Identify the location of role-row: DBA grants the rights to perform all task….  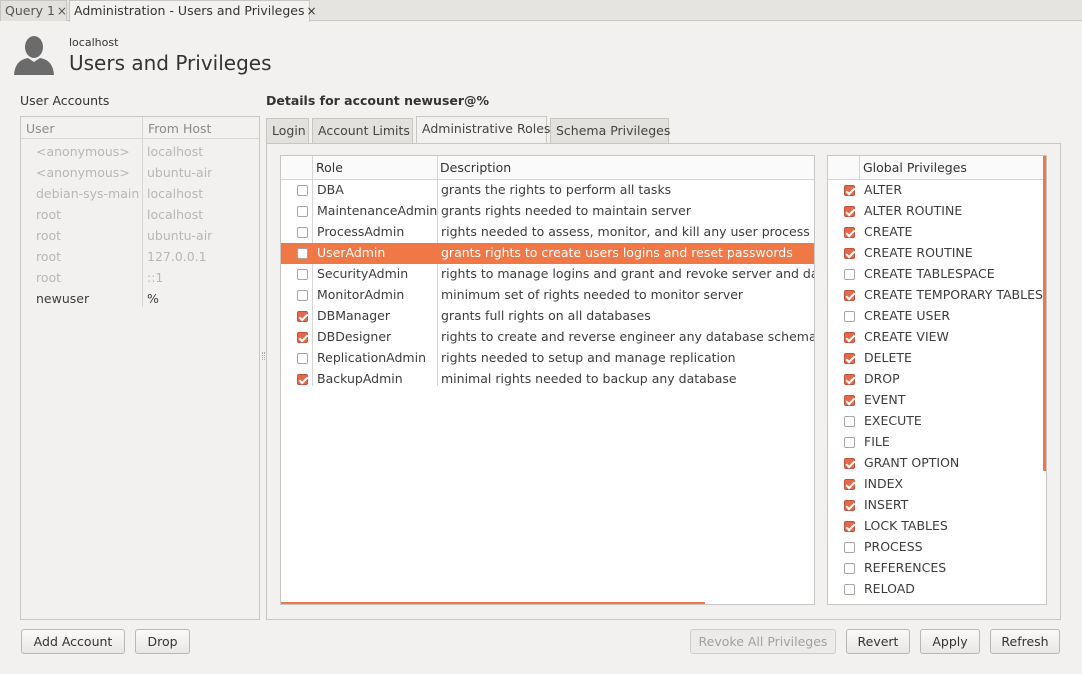
(547, 190).